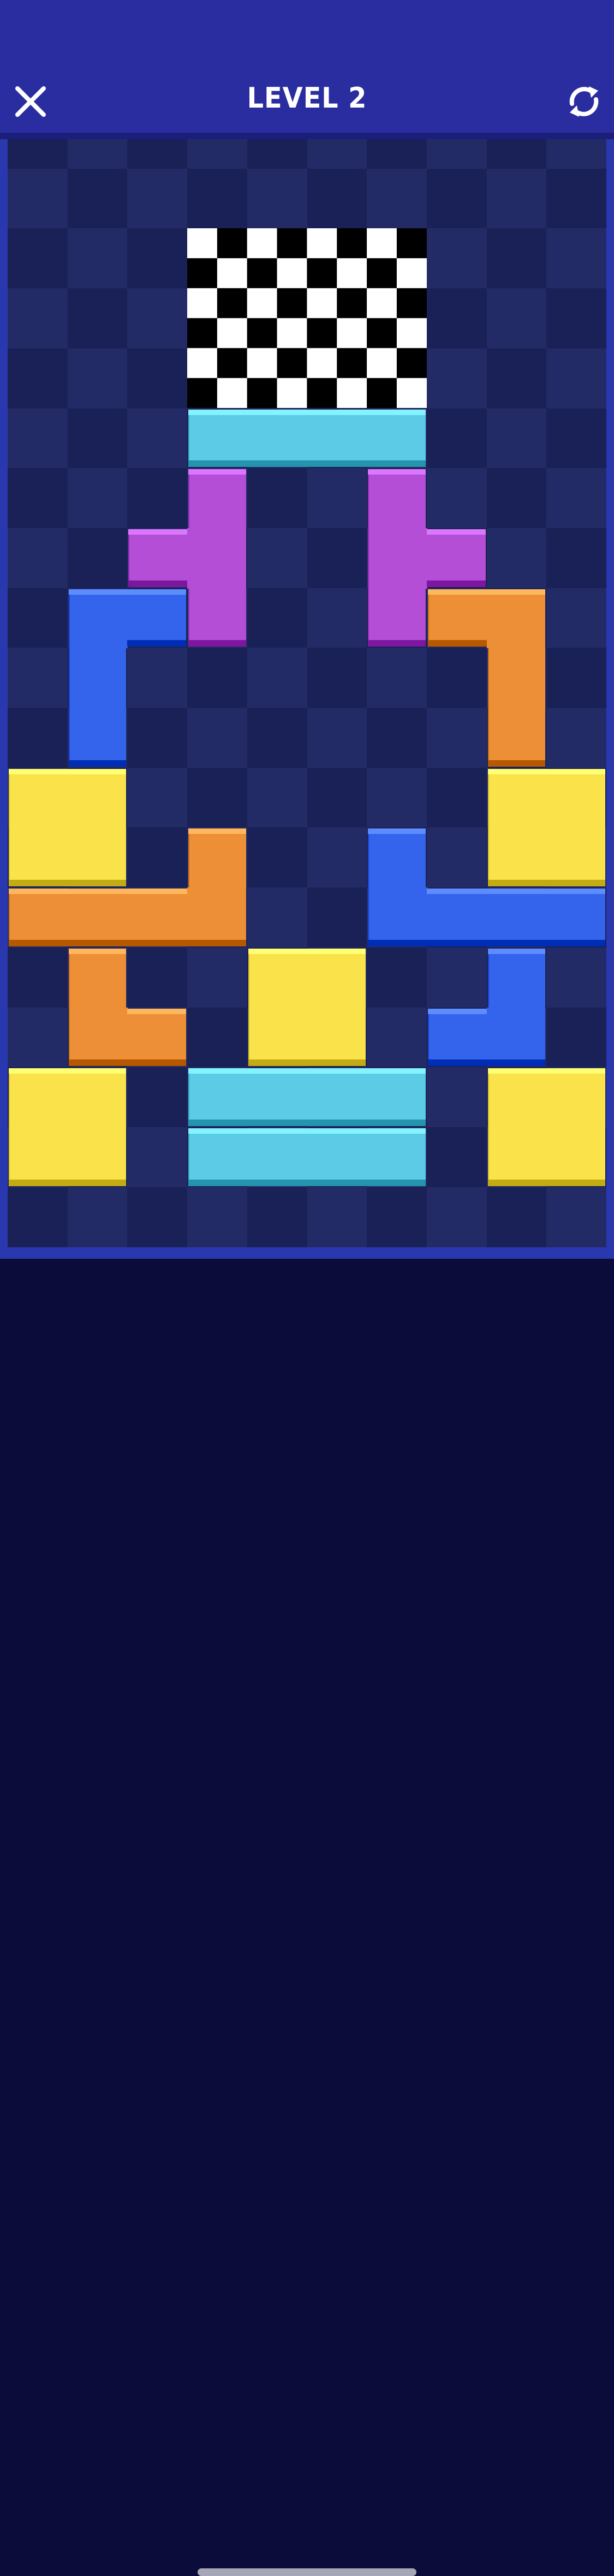 This screenshot has width=614, height=2576. I want to click on finish-flag, so click(307, 318).